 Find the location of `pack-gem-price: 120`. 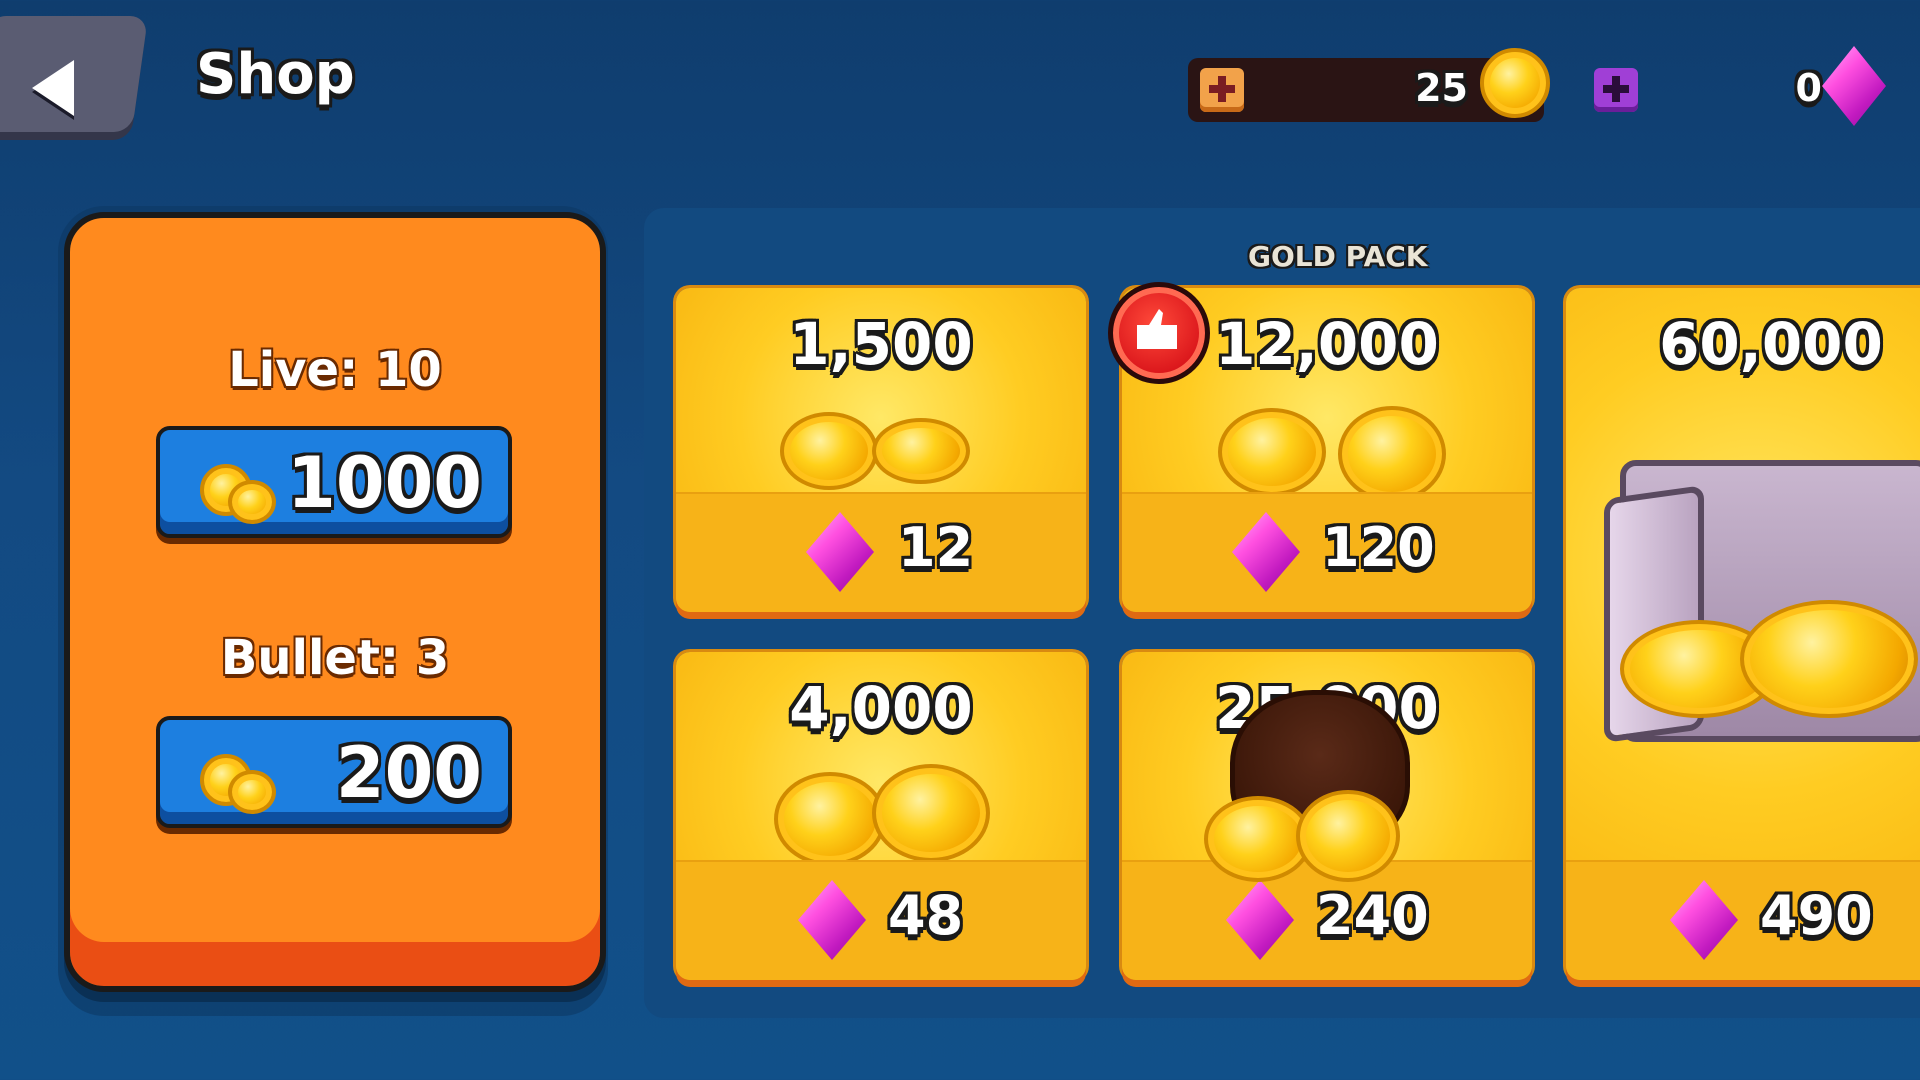

pack-gem-price: 120 is located at coordinates (1378, 547).